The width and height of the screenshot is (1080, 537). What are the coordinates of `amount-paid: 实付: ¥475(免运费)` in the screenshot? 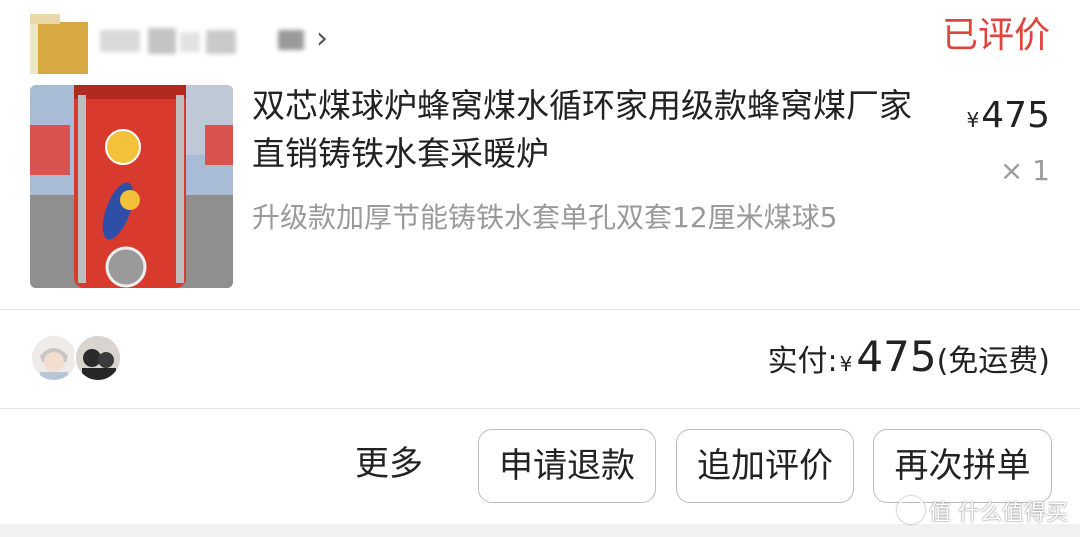 It's located at (909, 361).